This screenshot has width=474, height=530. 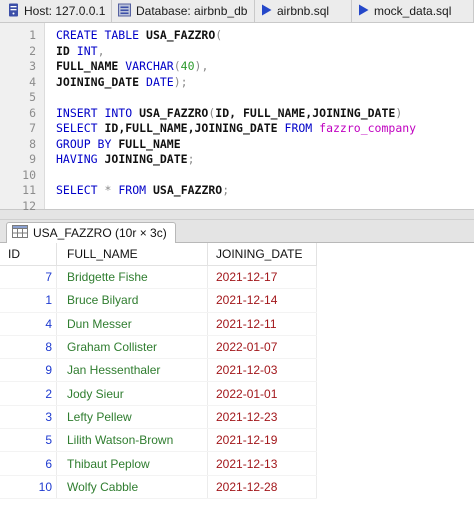 I want to click on table-row: 1 Bruce Bilyard 2021-12-14, so click(x=158, y=300).